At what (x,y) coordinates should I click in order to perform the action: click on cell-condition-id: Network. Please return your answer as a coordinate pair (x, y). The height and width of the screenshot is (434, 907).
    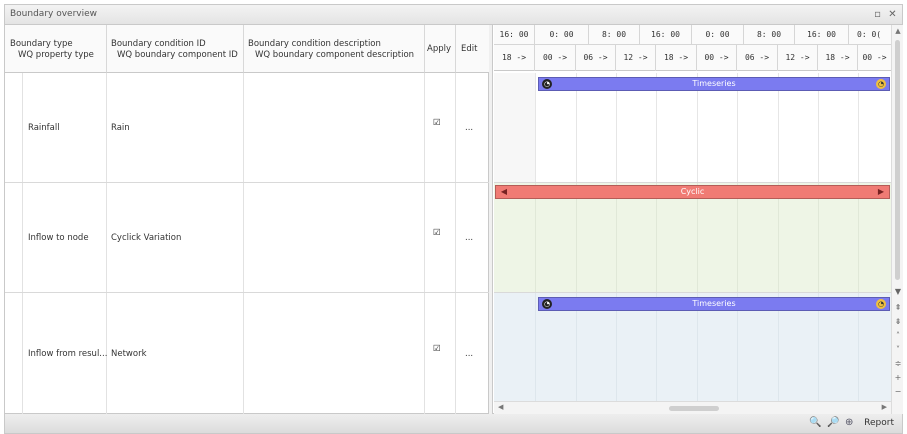
    Looking at the image, I should click on (175, 353).